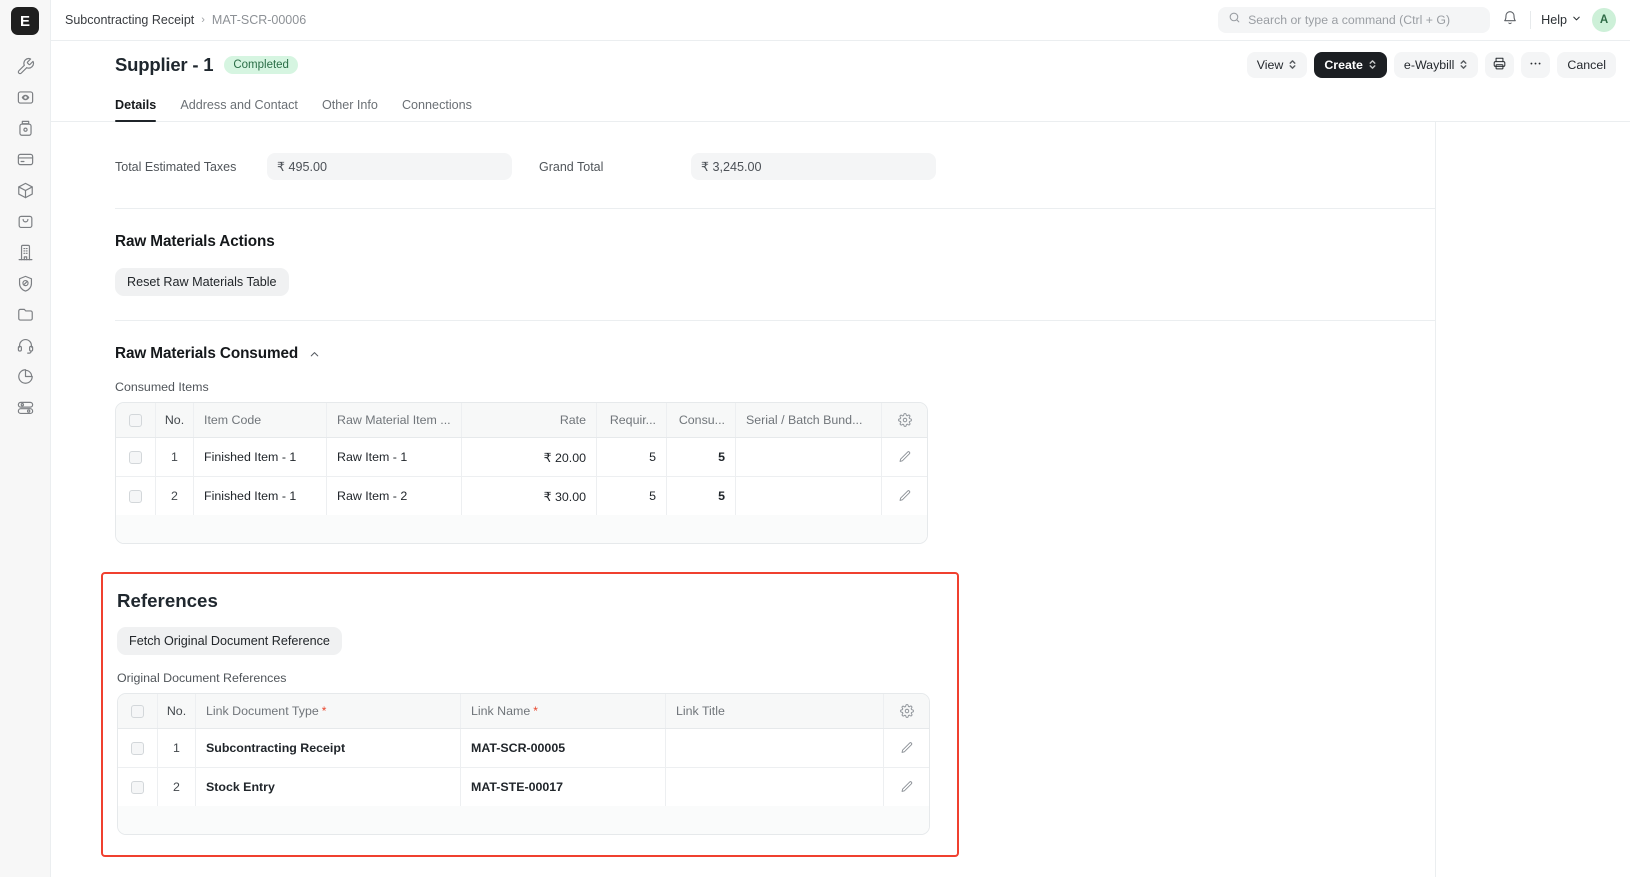 This screenshot has height=877, width=1630. What do you see at coordinates (1436, 64) in the screenshot?
I see `ewaybill-button: e-Waybill` at bounding box center [1436, 64].